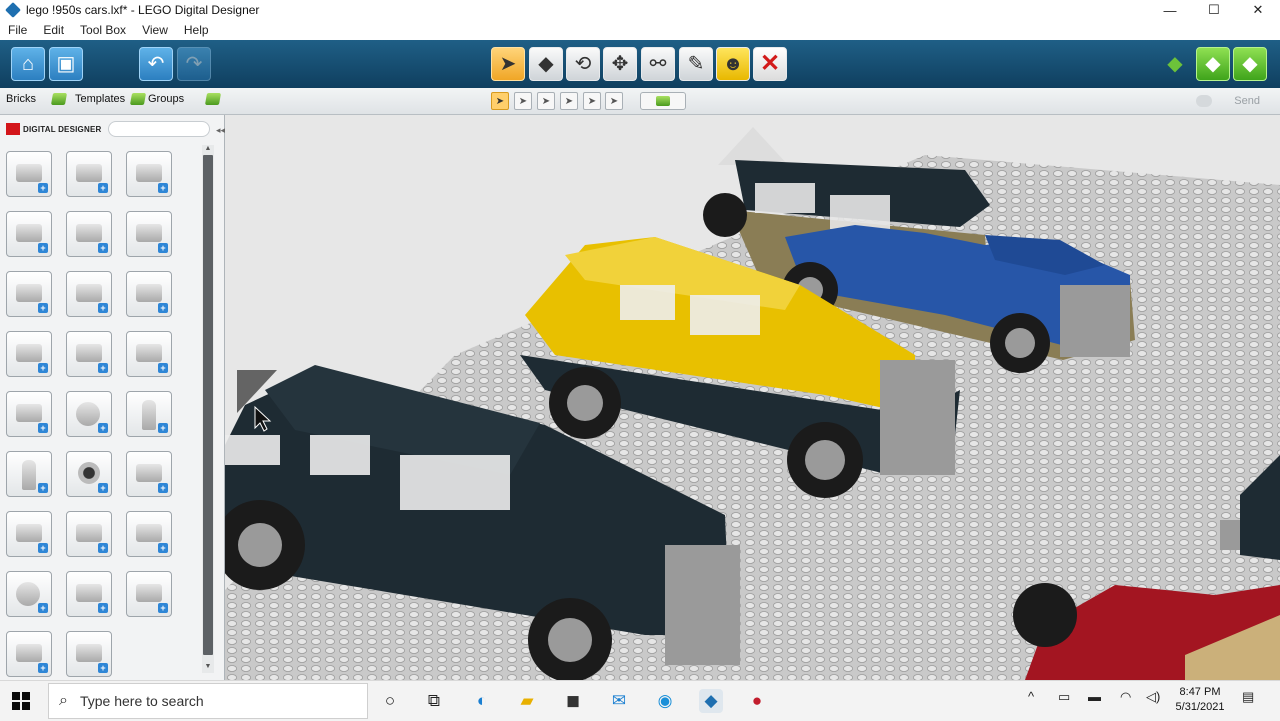  I want to click on building-guide-button: ◆, so click(1250, 64).